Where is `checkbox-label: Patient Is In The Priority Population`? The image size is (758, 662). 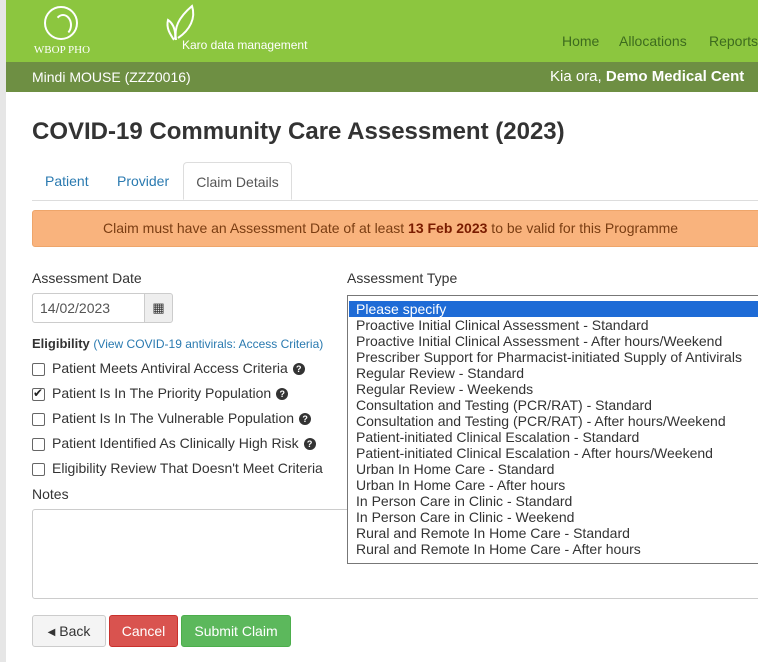 checkbox-label: Patient Is In The Priority Population is located at coordinates (162, 393).